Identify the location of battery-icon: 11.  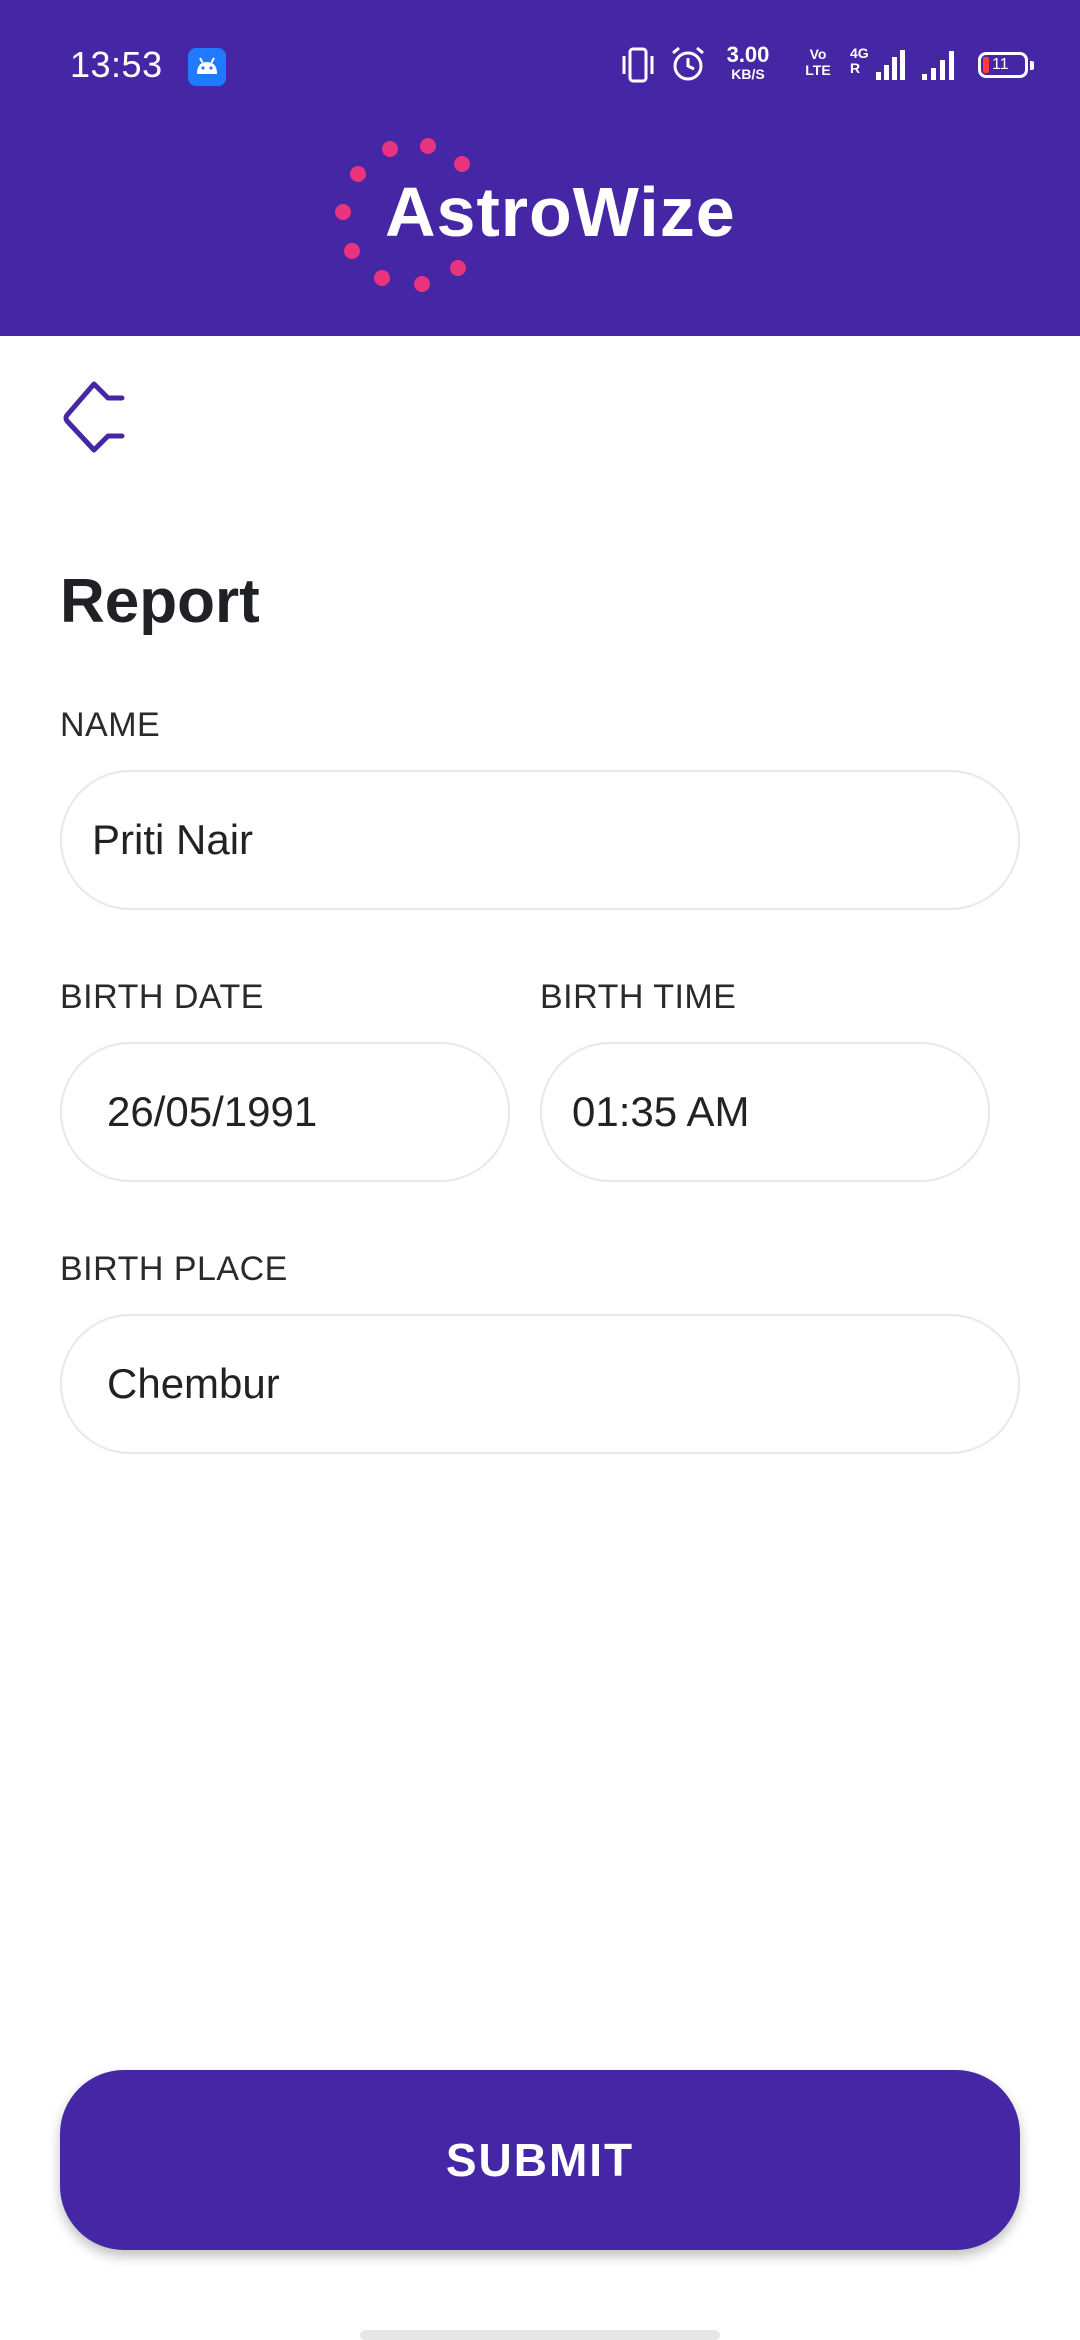
(1006, 65).